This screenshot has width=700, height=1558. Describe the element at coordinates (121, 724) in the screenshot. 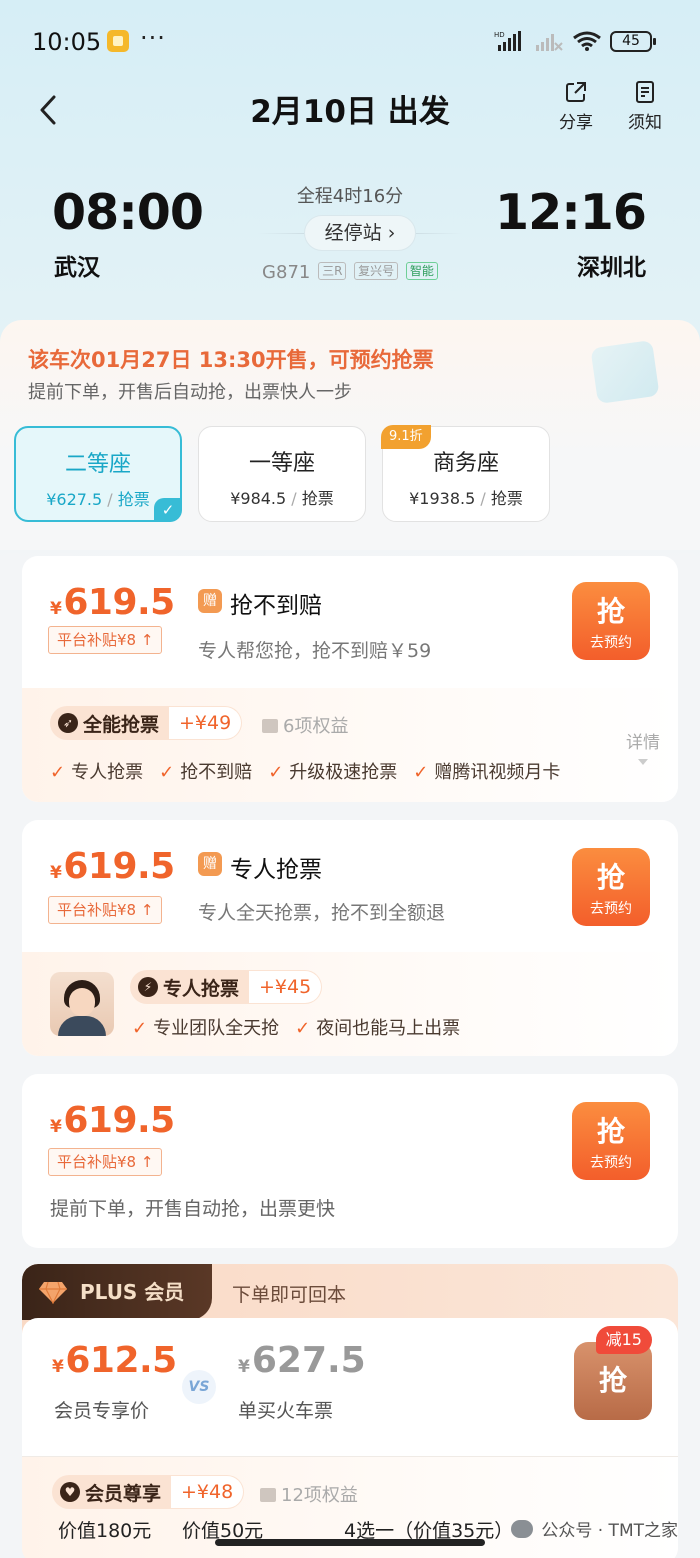

I see `perk-name: 全能抢票` at that location.